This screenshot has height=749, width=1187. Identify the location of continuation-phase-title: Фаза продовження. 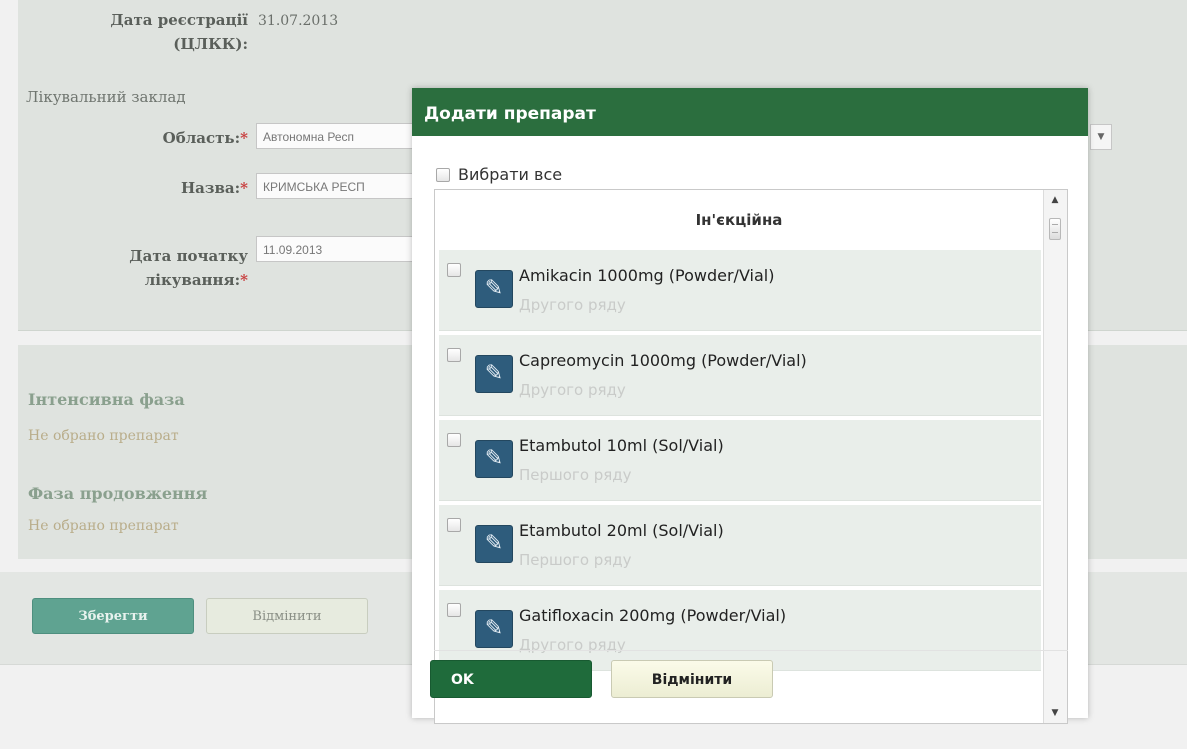
(118, 493).